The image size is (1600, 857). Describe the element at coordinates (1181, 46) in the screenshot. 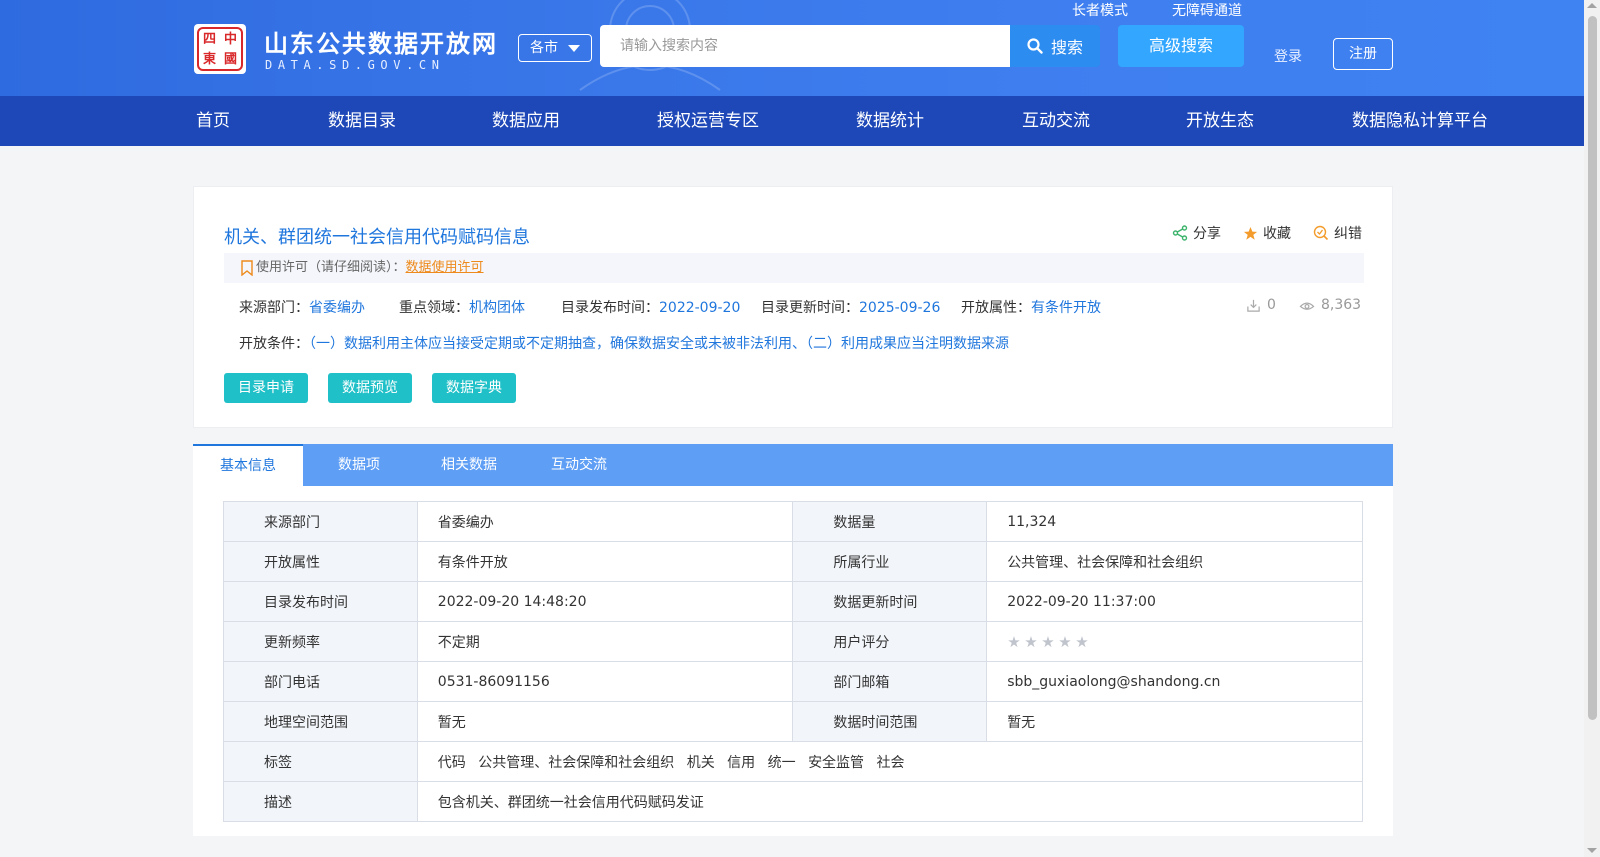

I see `advanced-search-button: 高级搜索` at that location.